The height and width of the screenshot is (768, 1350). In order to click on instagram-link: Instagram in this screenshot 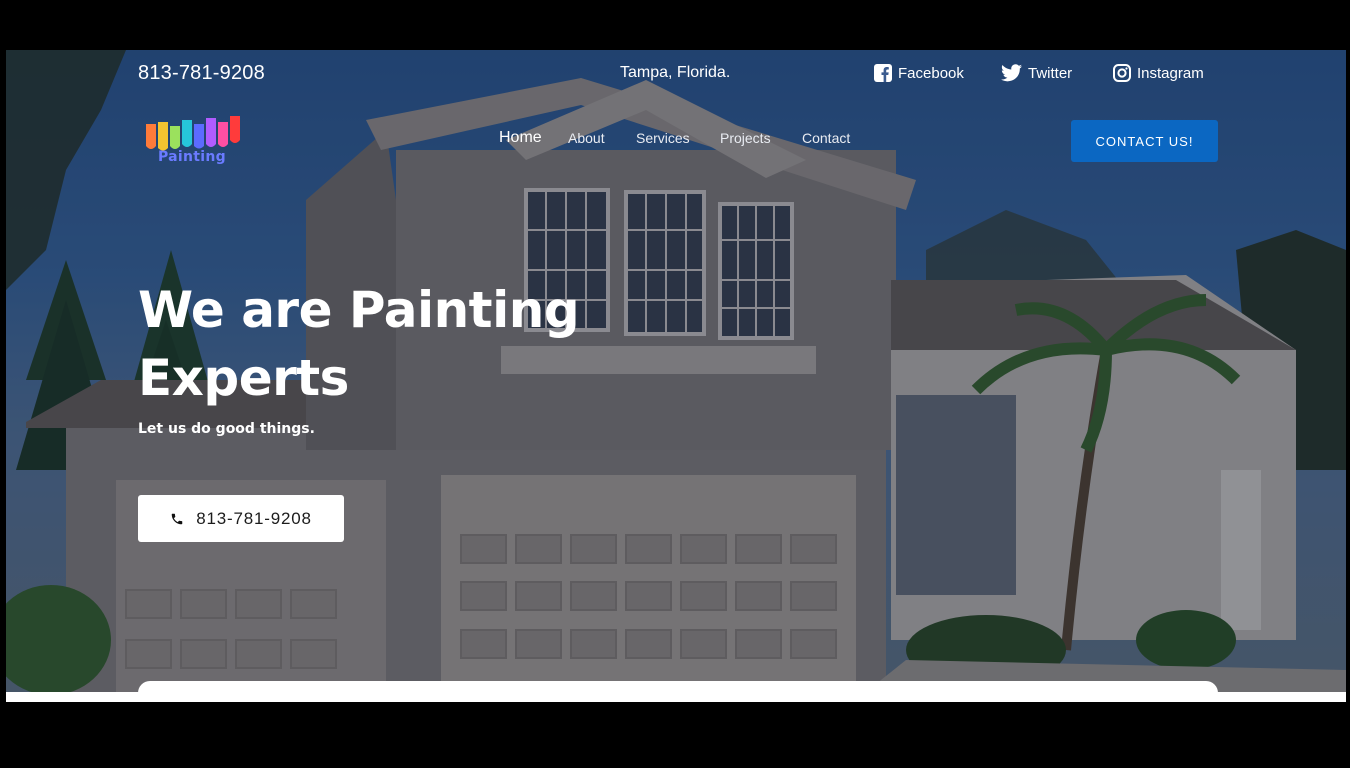, I will do `click(1158, 73)`.